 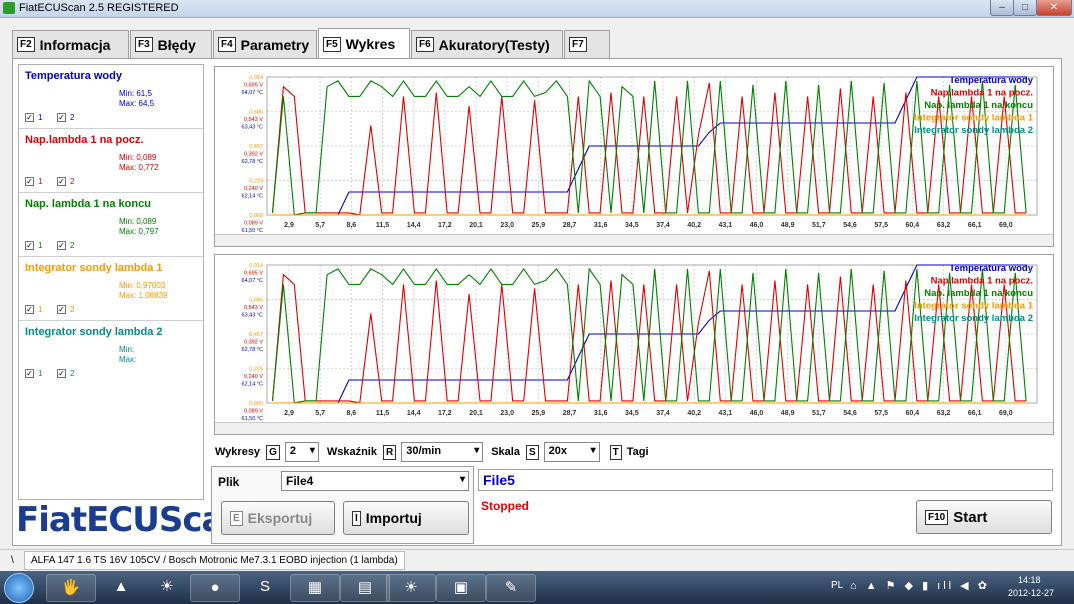 I want to click on close-button: ✕, so click(x=1054, y=8).